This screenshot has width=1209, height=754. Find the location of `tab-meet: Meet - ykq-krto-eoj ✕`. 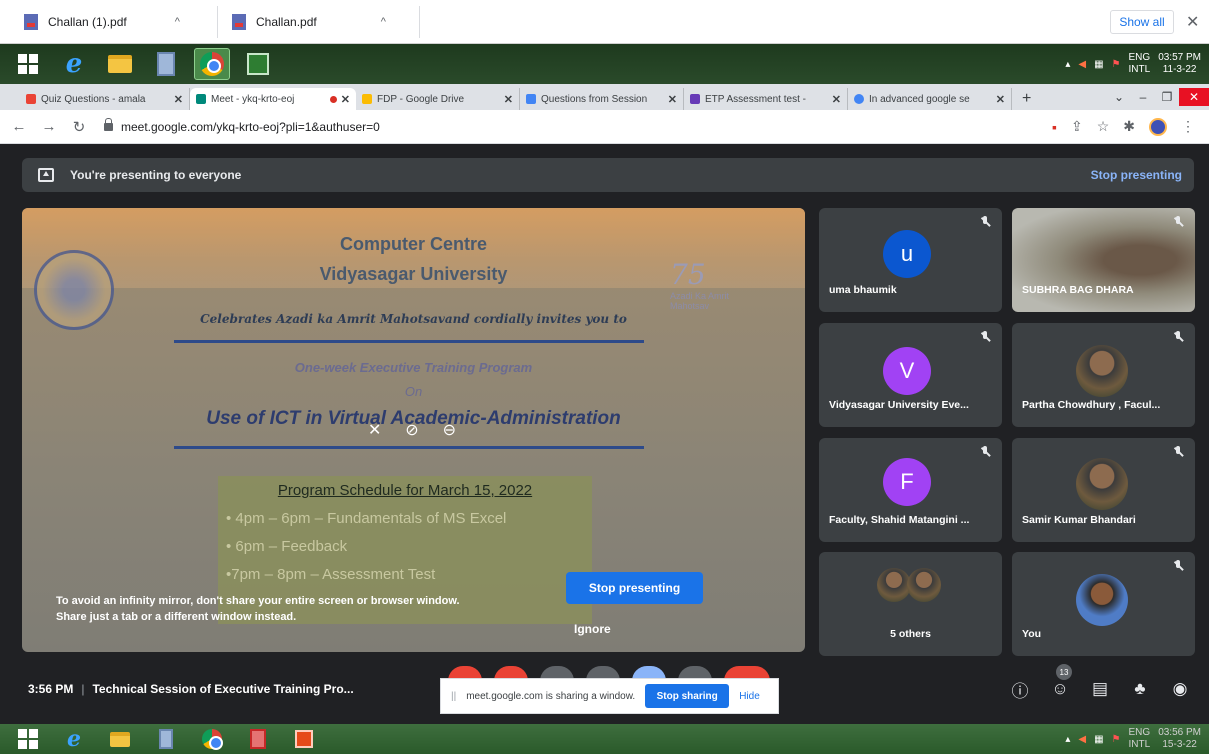

tab-meet: Meet - ykq-krto-eoj ✕ is located at coordinates (273, 99).